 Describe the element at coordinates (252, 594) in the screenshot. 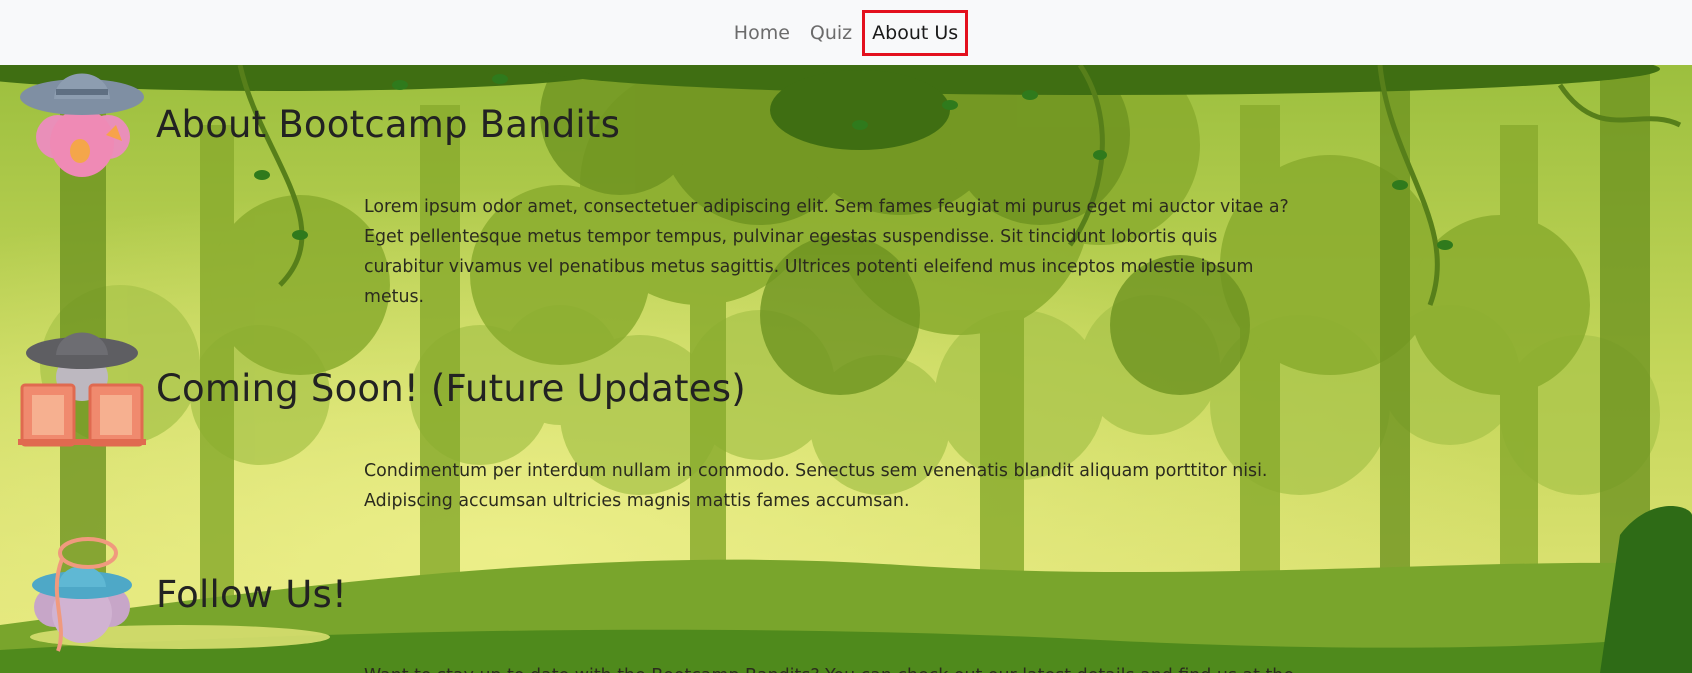

I see `section-title-follow-us: Follow Us!` at that location.